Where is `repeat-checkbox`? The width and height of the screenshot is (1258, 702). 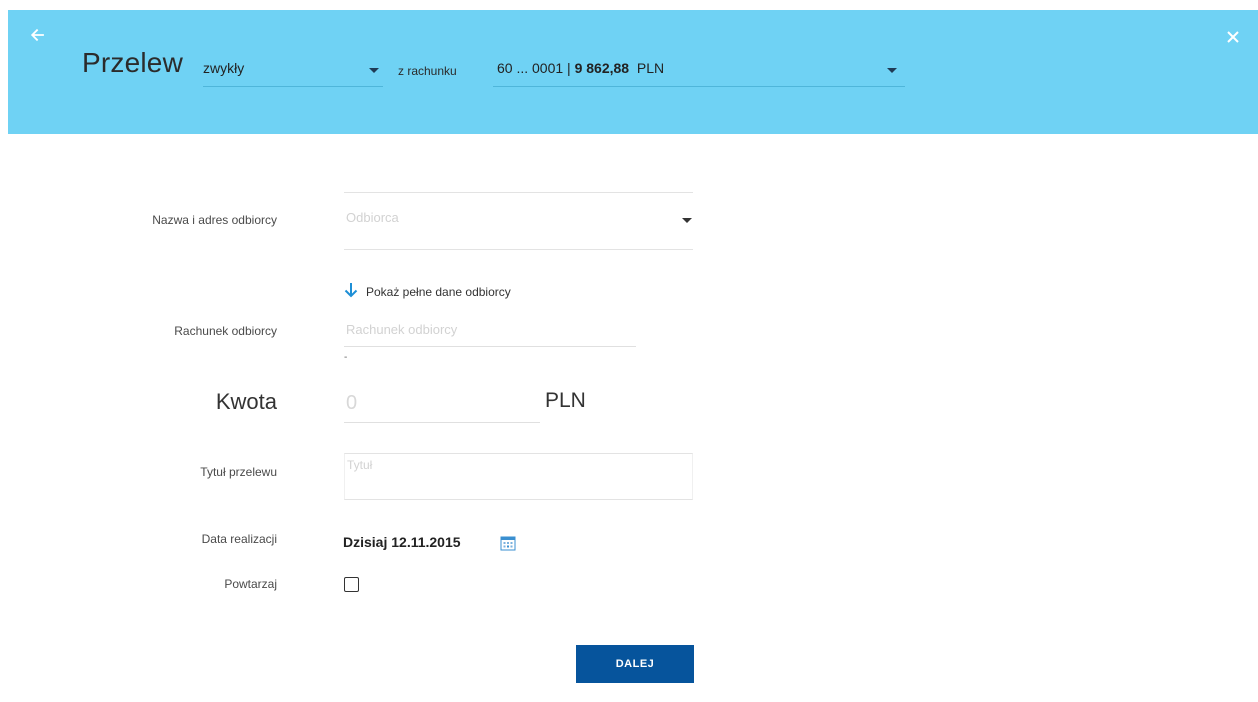
repeat-checkbox is located at coordinates (351, 584).